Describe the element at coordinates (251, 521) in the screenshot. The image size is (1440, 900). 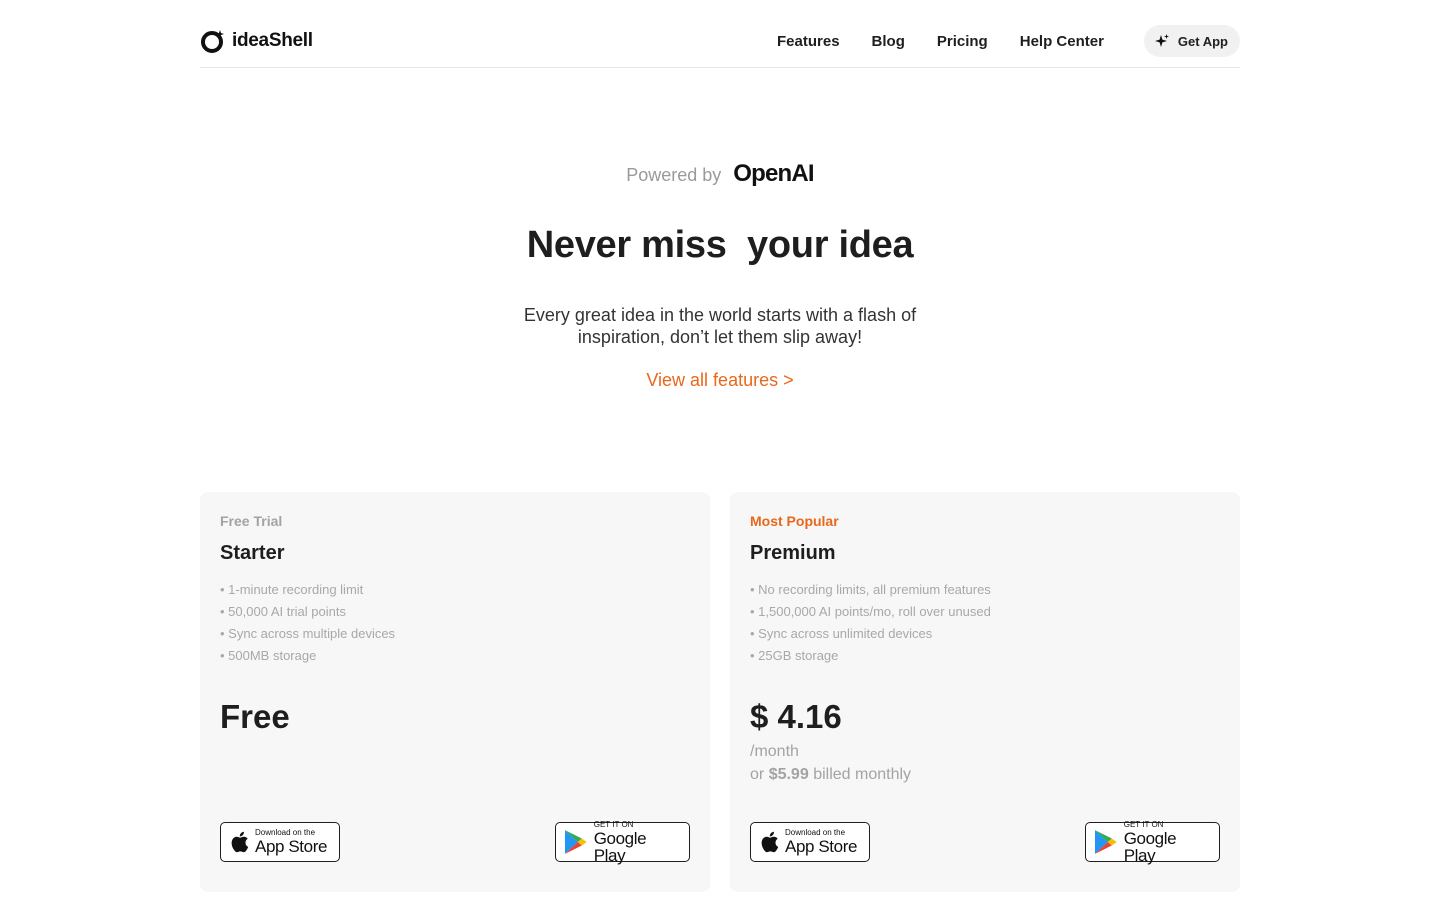
I see `plan-tag: Free Trial` at that location.